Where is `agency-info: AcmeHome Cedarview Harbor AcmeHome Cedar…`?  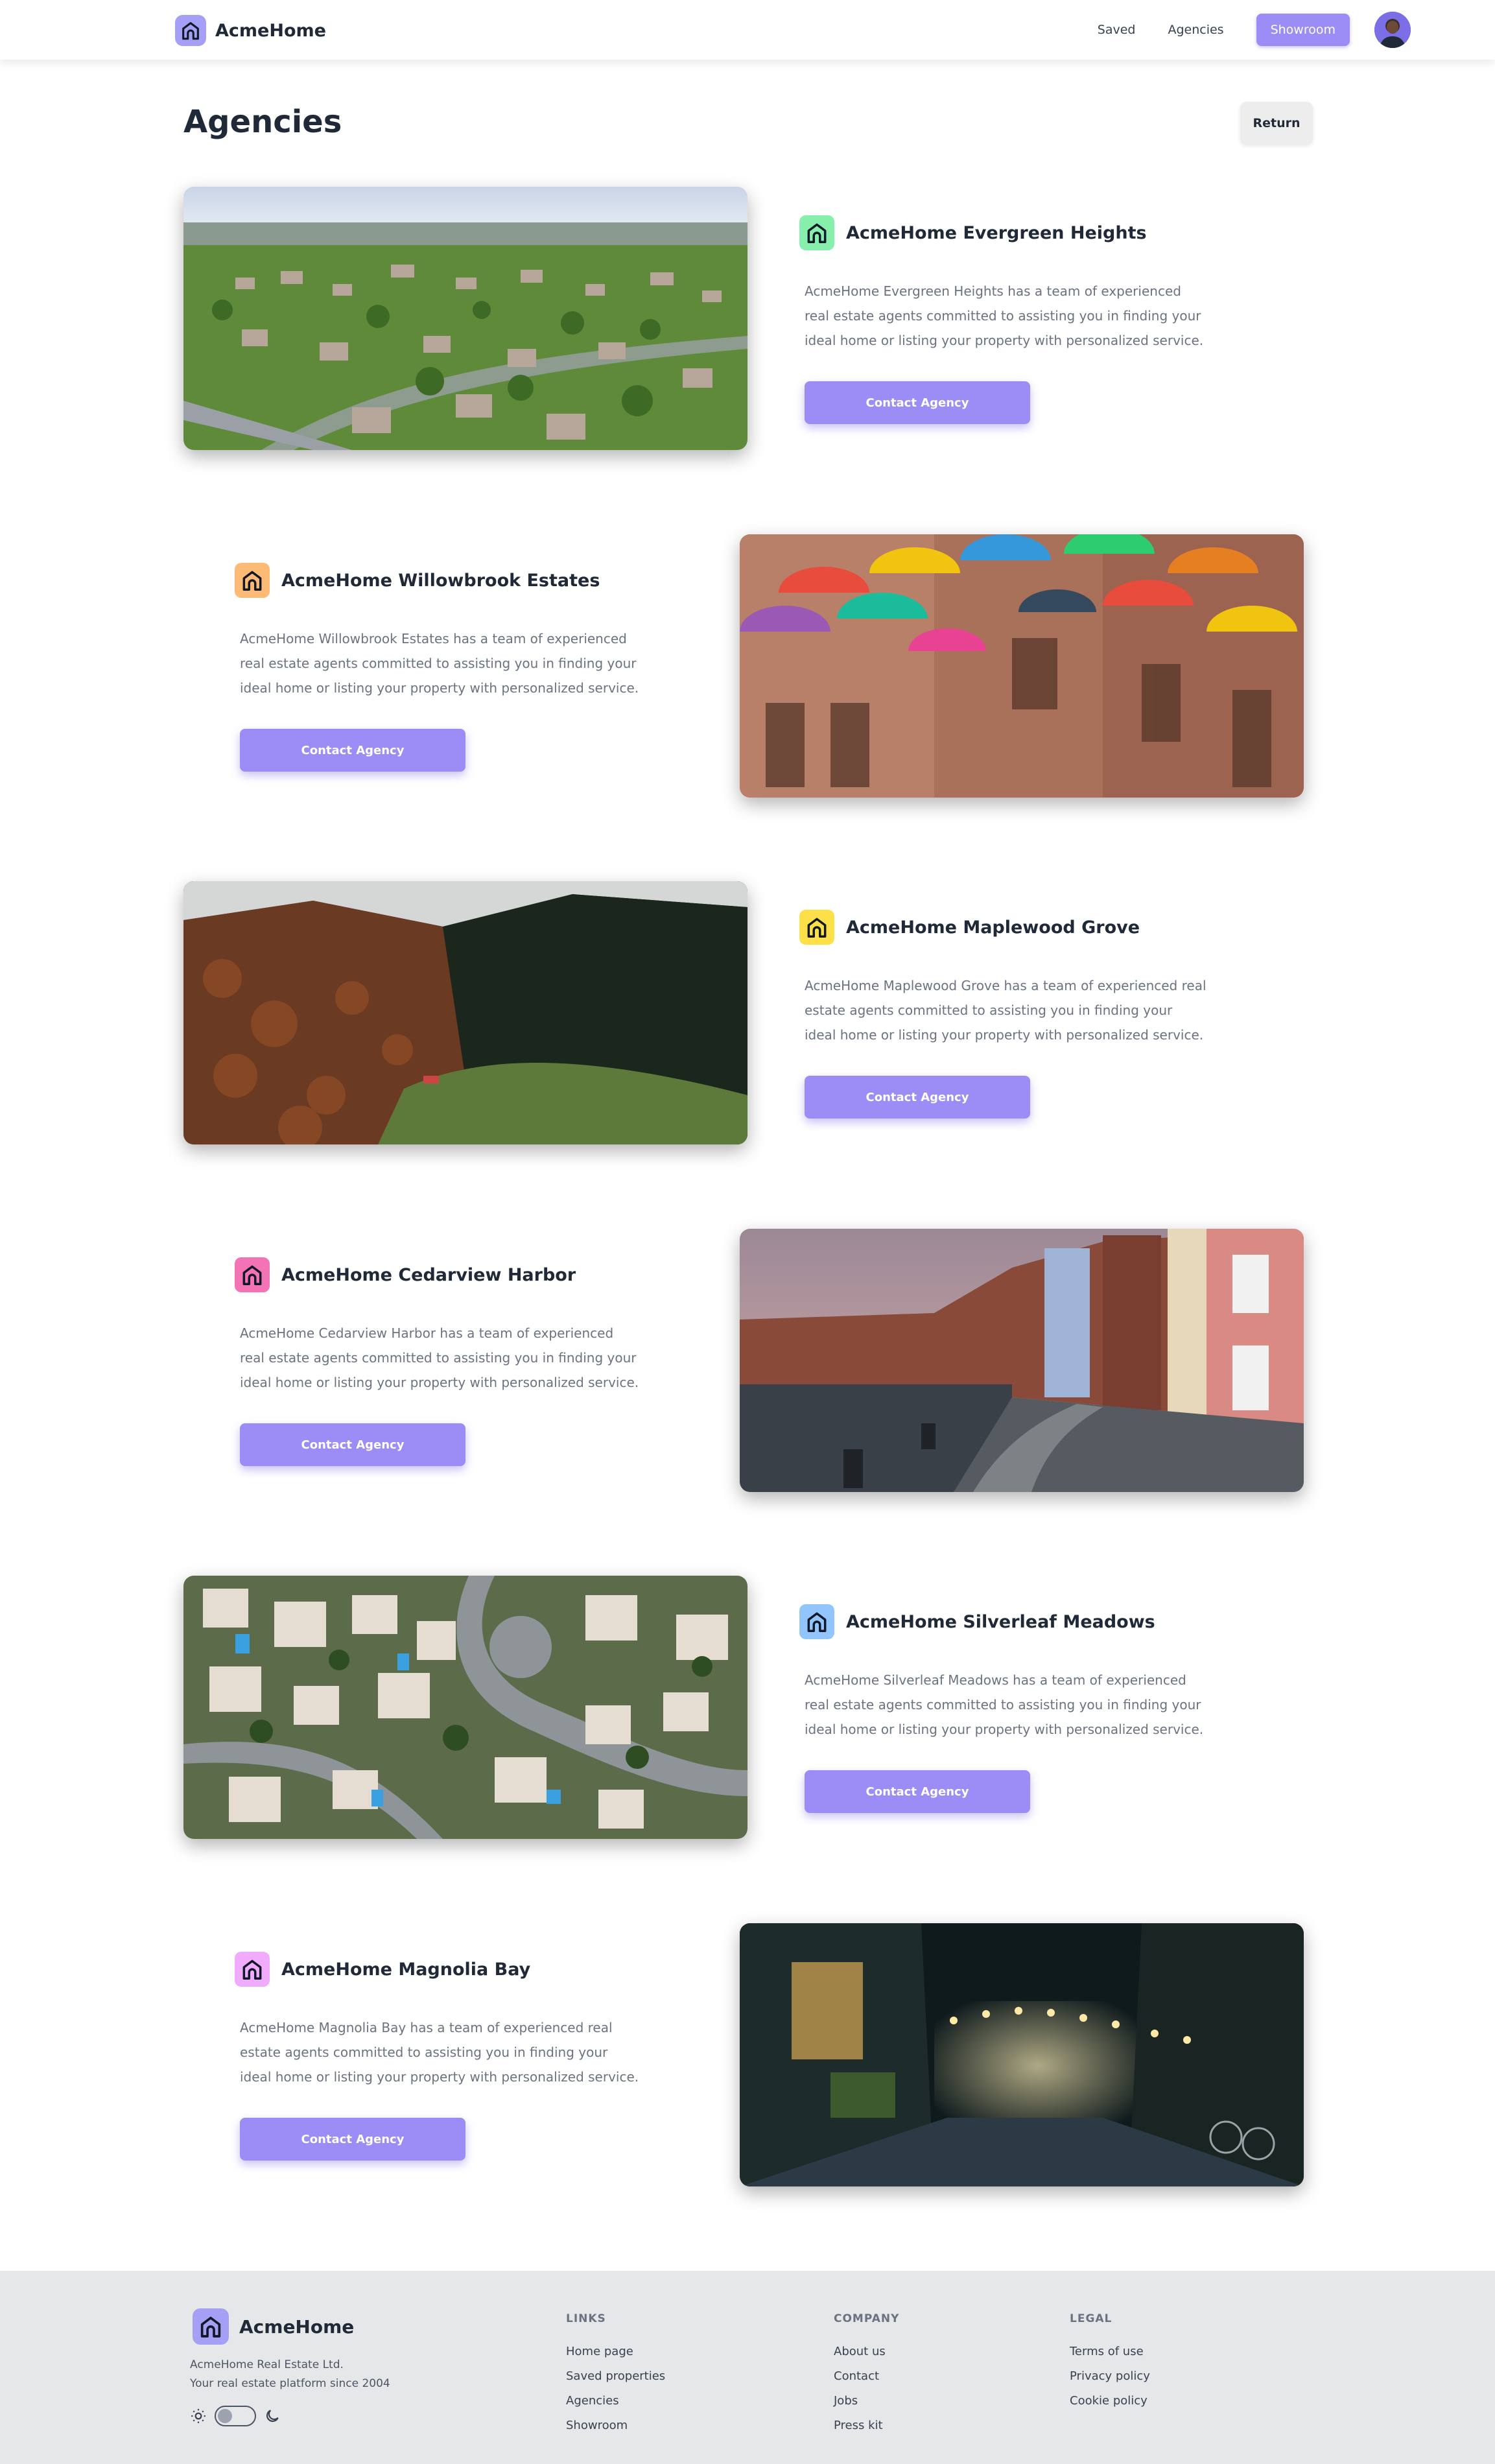
agency-info: AcmeHome Cedarview Harbor AcmeHome Cedar… is located at coordinates (442, 1361).